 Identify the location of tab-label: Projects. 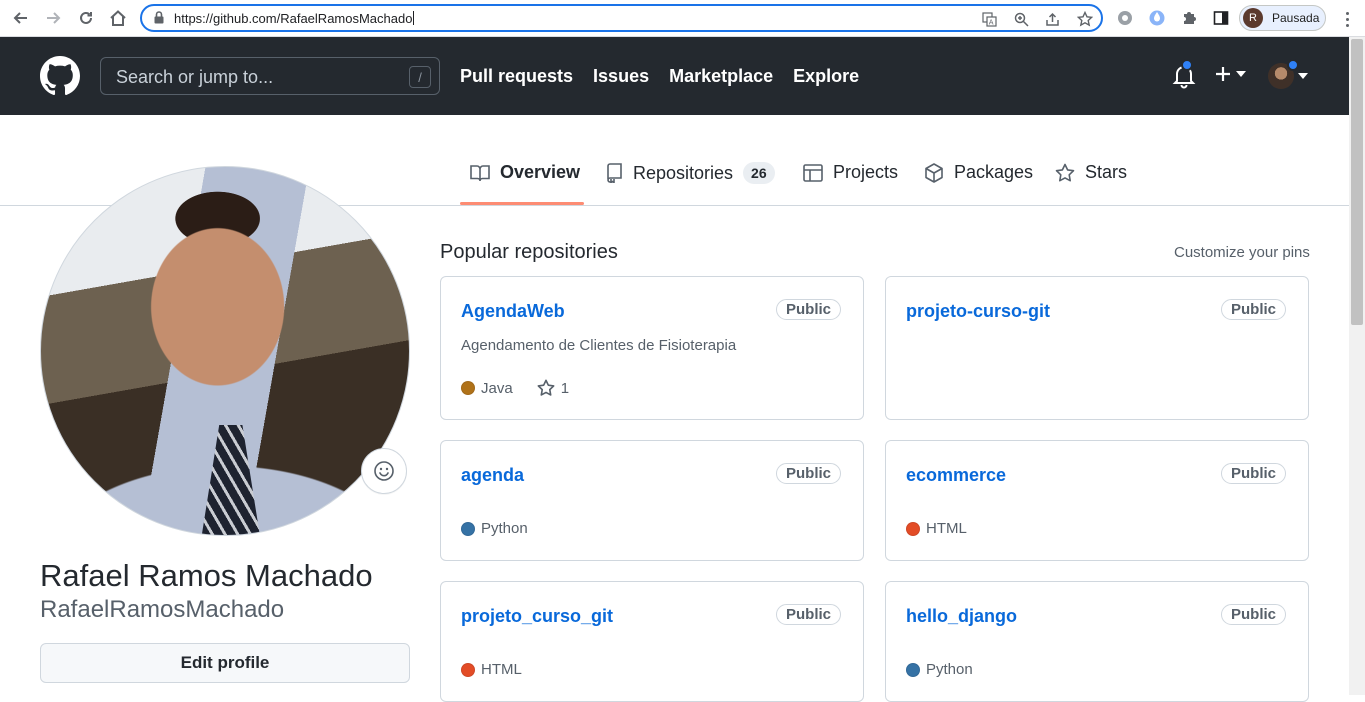
(866, 172).